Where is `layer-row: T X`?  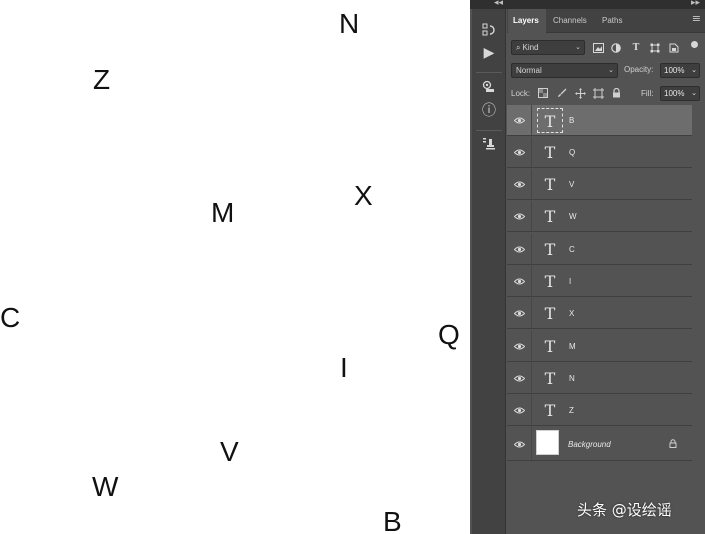 layer-row: T X is located at coordinates (599, 313).